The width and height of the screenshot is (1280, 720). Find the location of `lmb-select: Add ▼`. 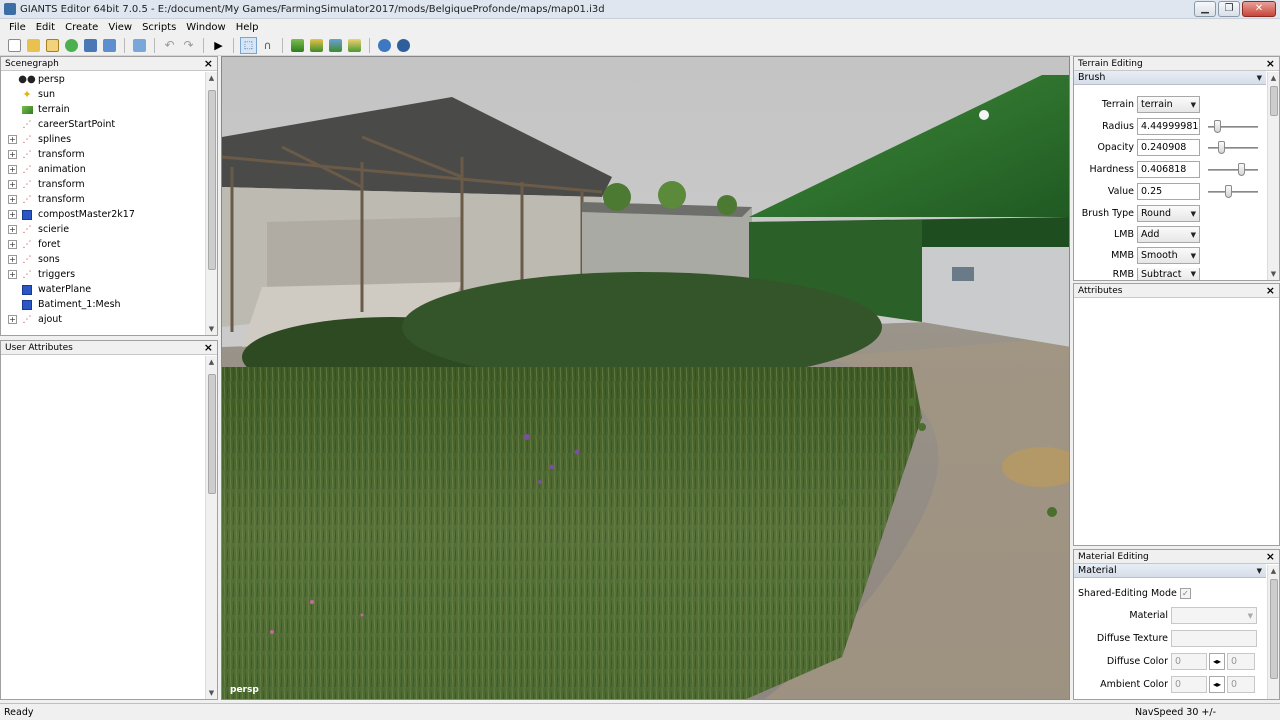

lmb-select: Add ▼ is located at coordinates (1168, 234).